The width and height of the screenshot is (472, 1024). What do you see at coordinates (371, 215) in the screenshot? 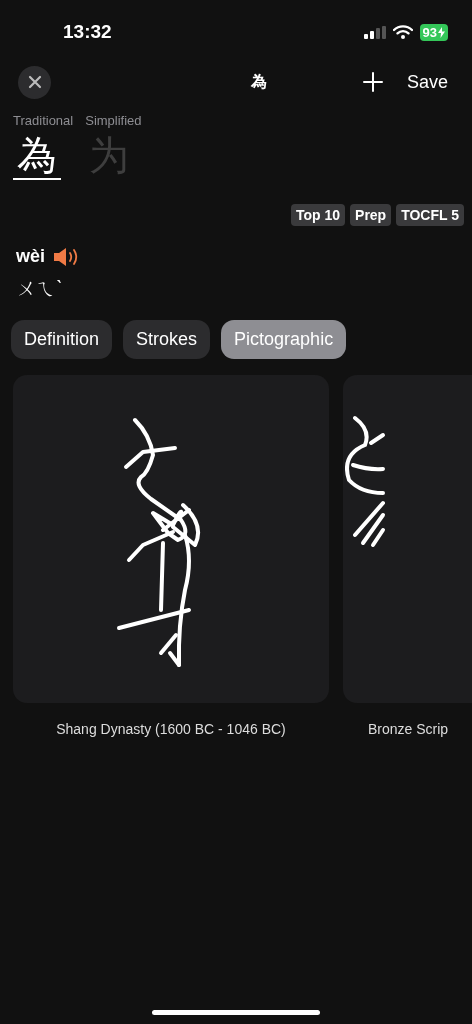
I see `level-tag: Prep` at bounding box center [371, 215].